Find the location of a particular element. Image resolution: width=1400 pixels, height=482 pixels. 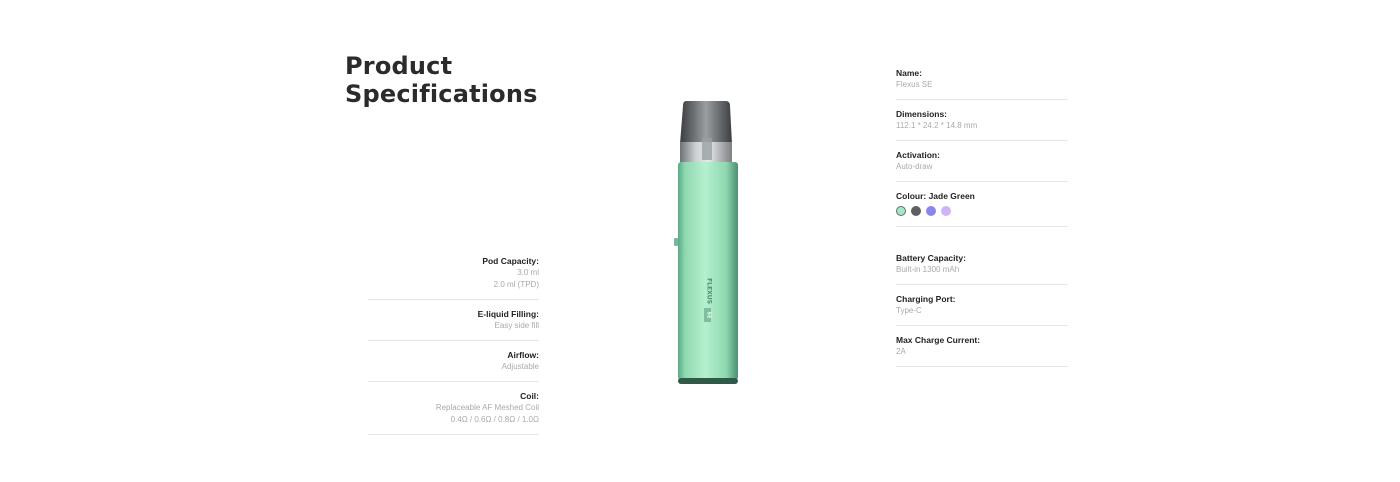

spec-value: 2A is located at coordinates (901, 351).